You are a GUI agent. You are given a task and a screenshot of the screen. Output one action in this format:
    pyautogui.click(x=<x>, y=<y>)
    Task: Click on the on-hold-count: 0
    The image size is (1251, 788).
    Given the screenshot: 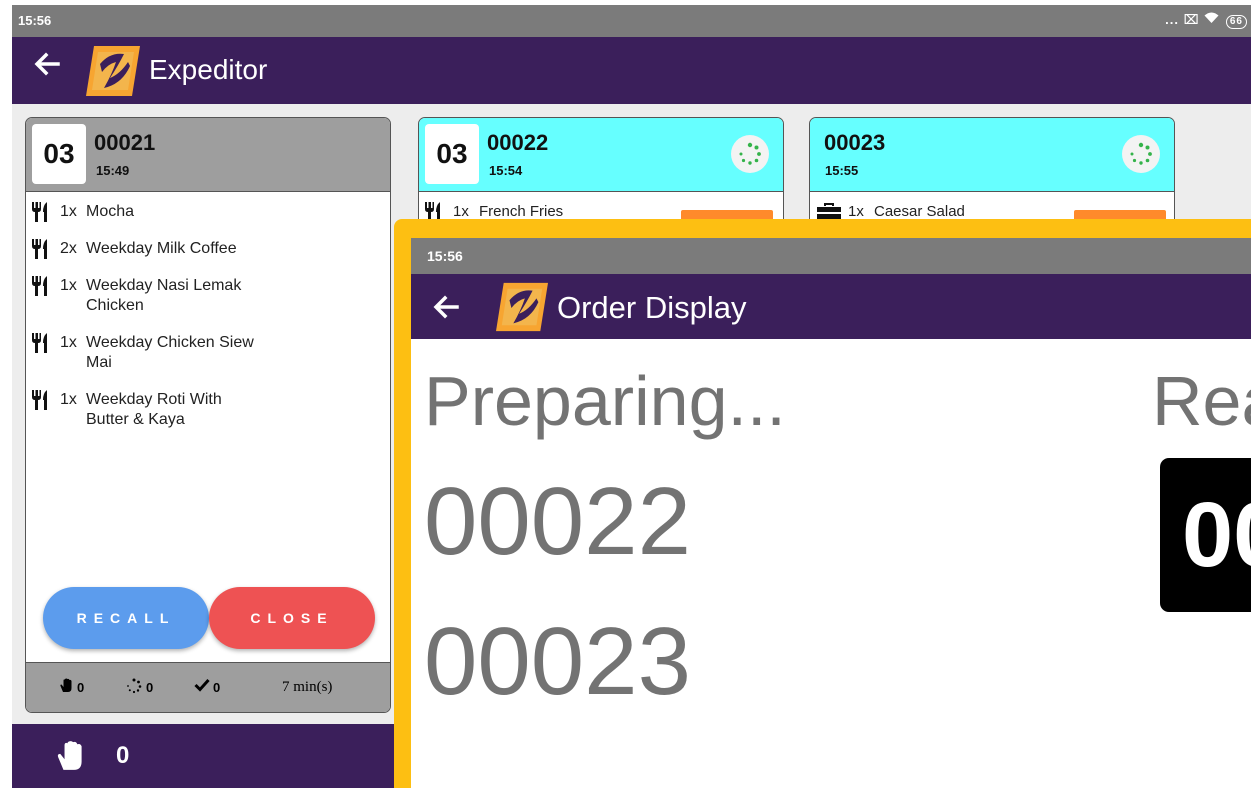 What is the action you would take?
    pyautogui.click(x=81, y=687)
    